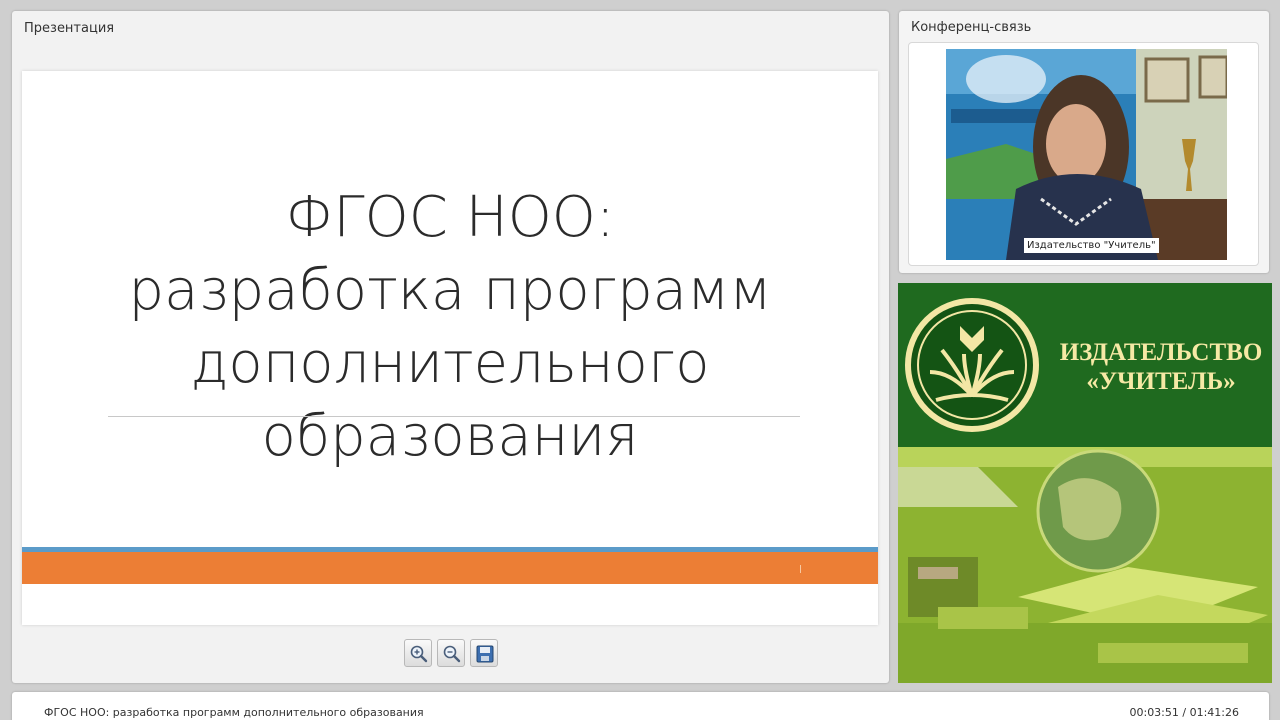  I want to click on publisher-name: ИЗДАТЕЛЬСТВО «УЧИТЕЛЬ», so click(1161, 367).